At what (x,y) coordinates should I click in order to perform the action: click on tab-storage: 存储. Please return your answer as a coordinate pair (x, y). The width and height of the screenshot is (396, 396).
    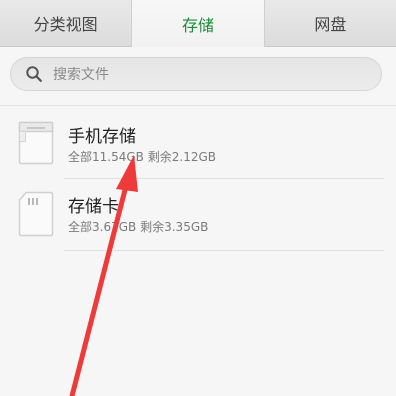
    Looking at the image, I should click on (198, 23).